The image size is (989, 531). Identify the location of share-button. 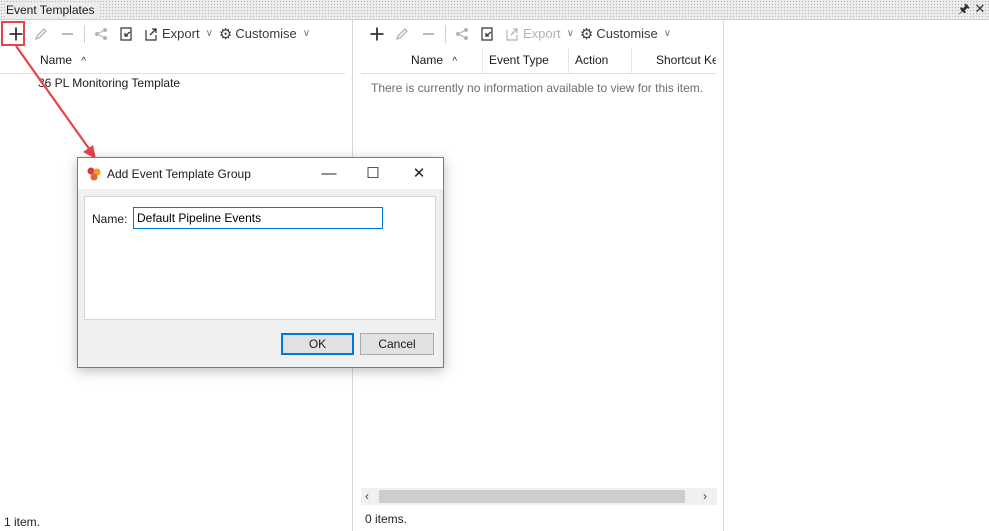
(462, 34).